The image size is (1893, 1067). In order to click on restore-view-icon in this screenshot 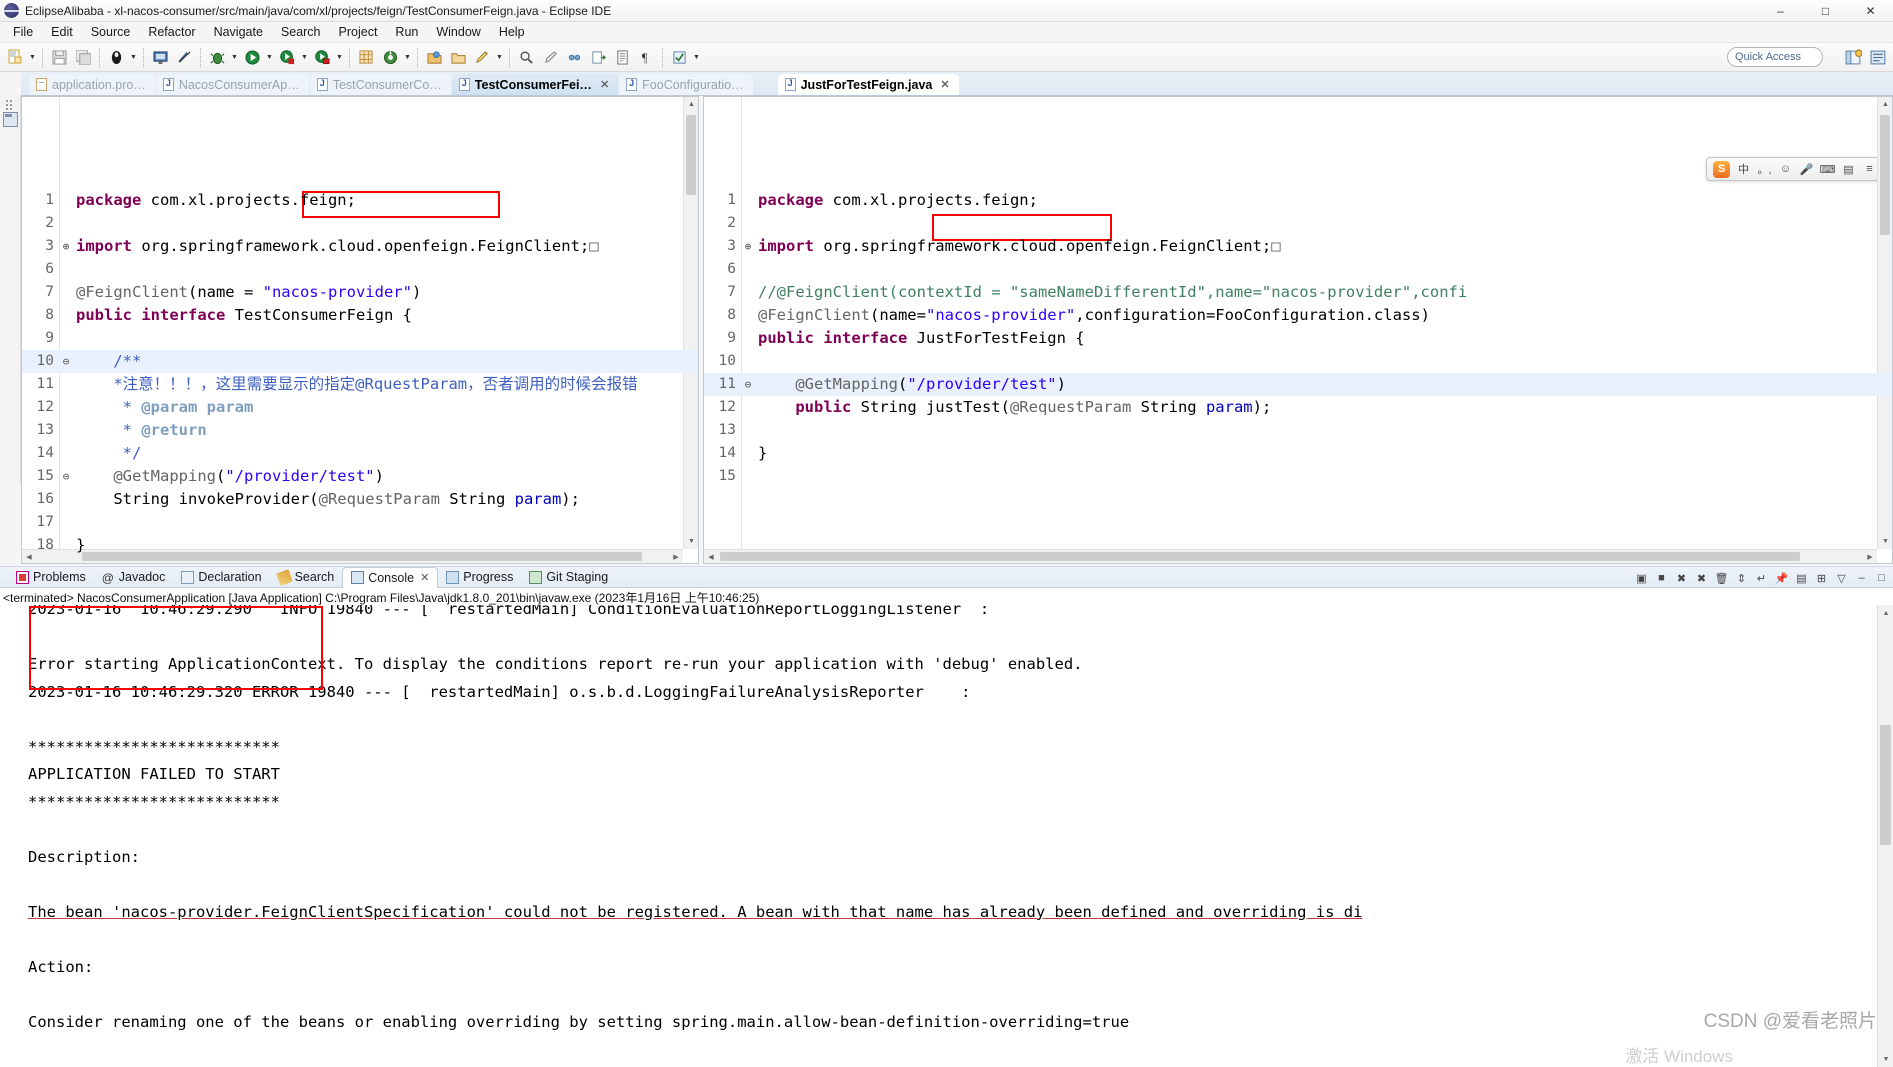, I will do `click(10, 119)`.